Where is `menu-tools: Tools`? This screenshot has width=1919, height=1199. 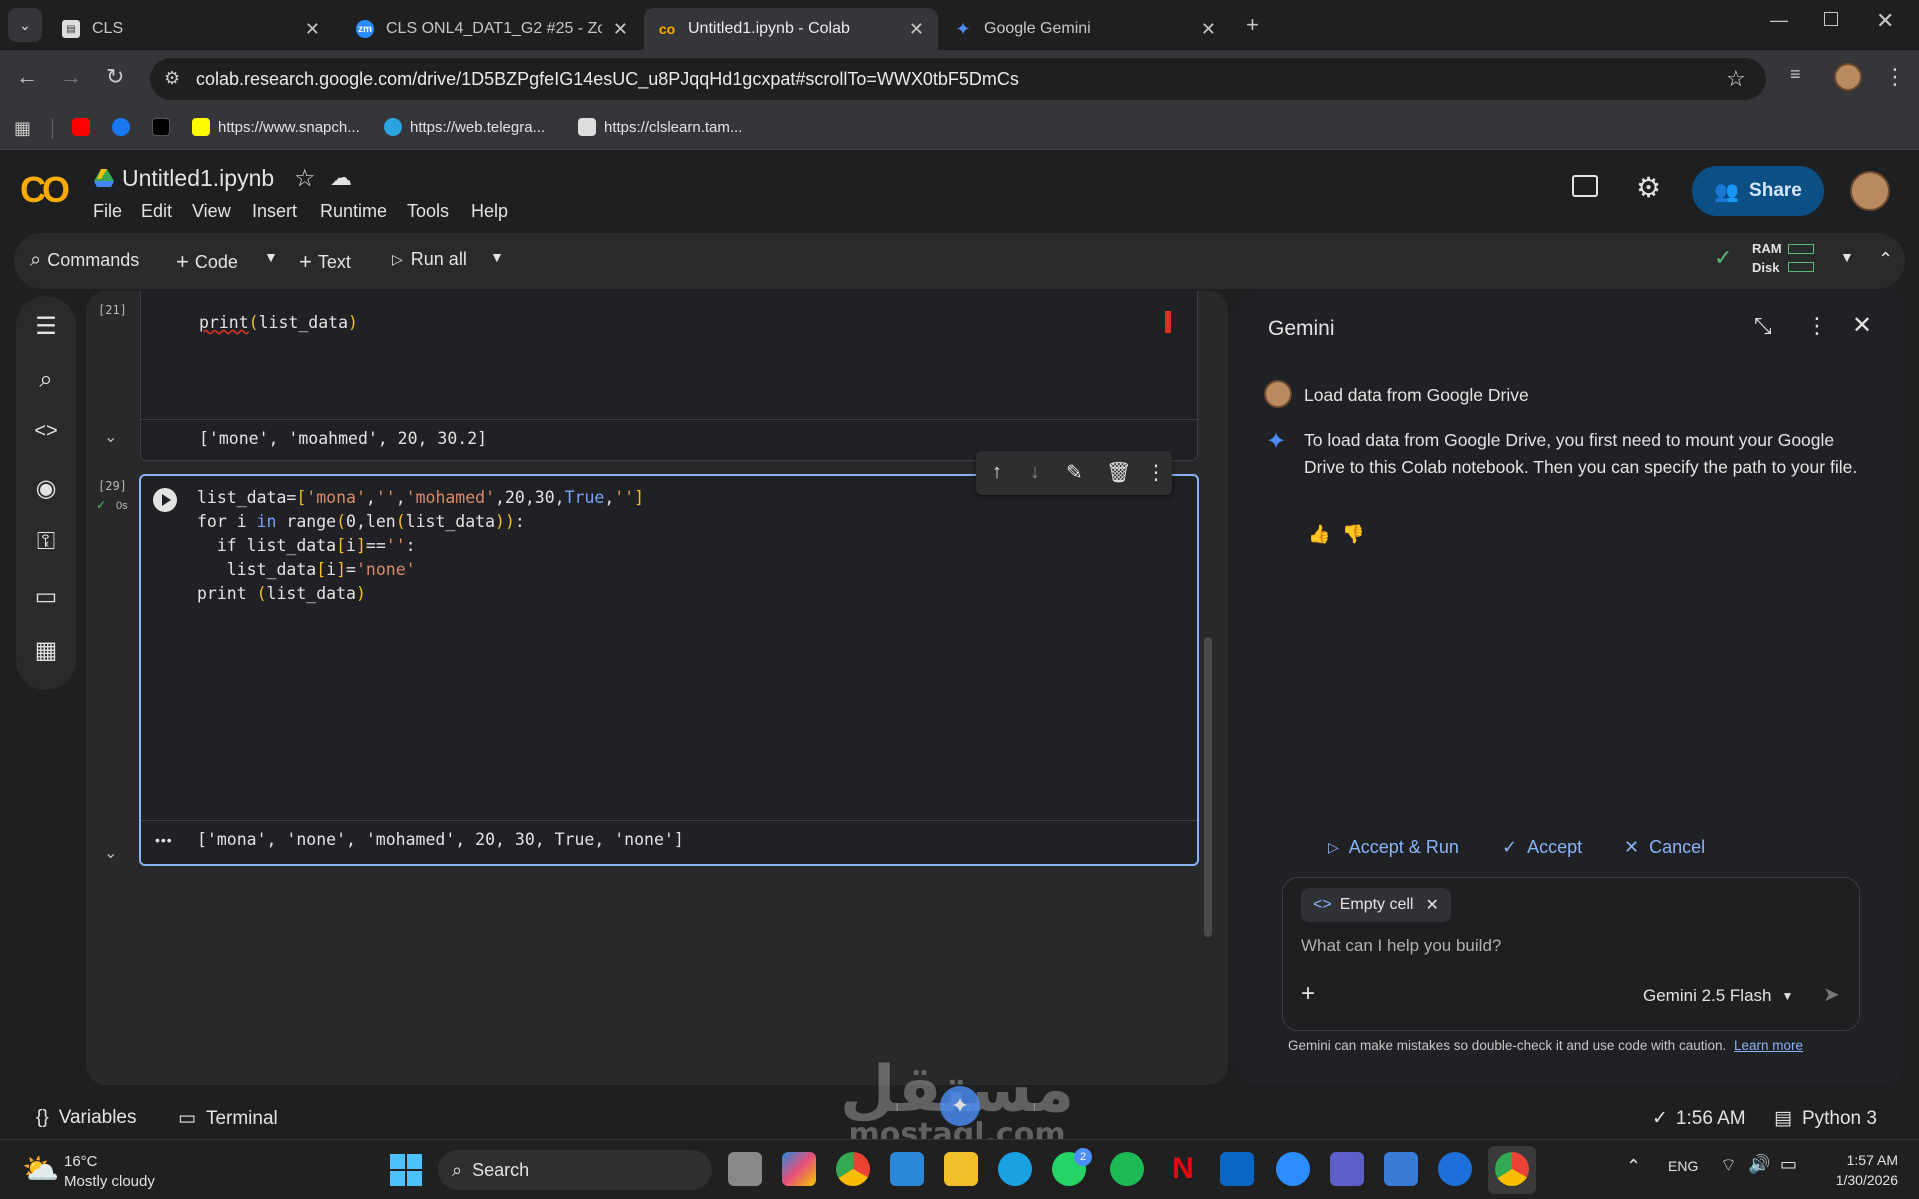 menu-tools: Tools is located at coordinates (428, 211).